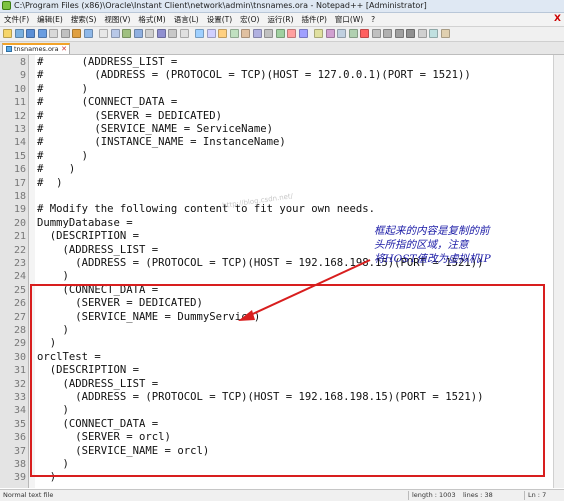 Image resolution: width=564 pixels, height=501 pixels. Describe the element at coordinates (28, 495) in the screenshot. I see `status-file-type: Normal text file` at that location.